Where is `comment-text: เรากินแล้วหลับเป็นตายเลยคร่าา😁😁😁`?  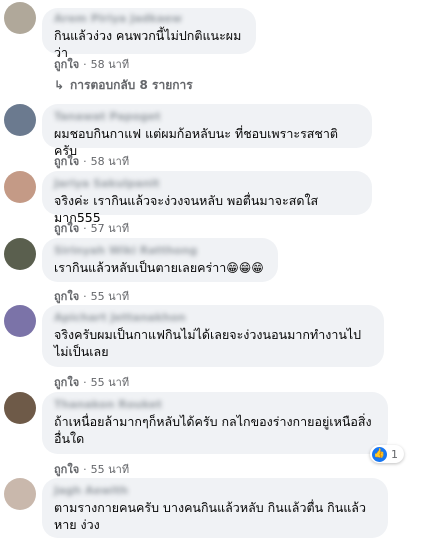
comment-text: เรากินแล้วหลับเป็นตายเลยคร่าา😁😁😁 is located at coordinates (160, 268).